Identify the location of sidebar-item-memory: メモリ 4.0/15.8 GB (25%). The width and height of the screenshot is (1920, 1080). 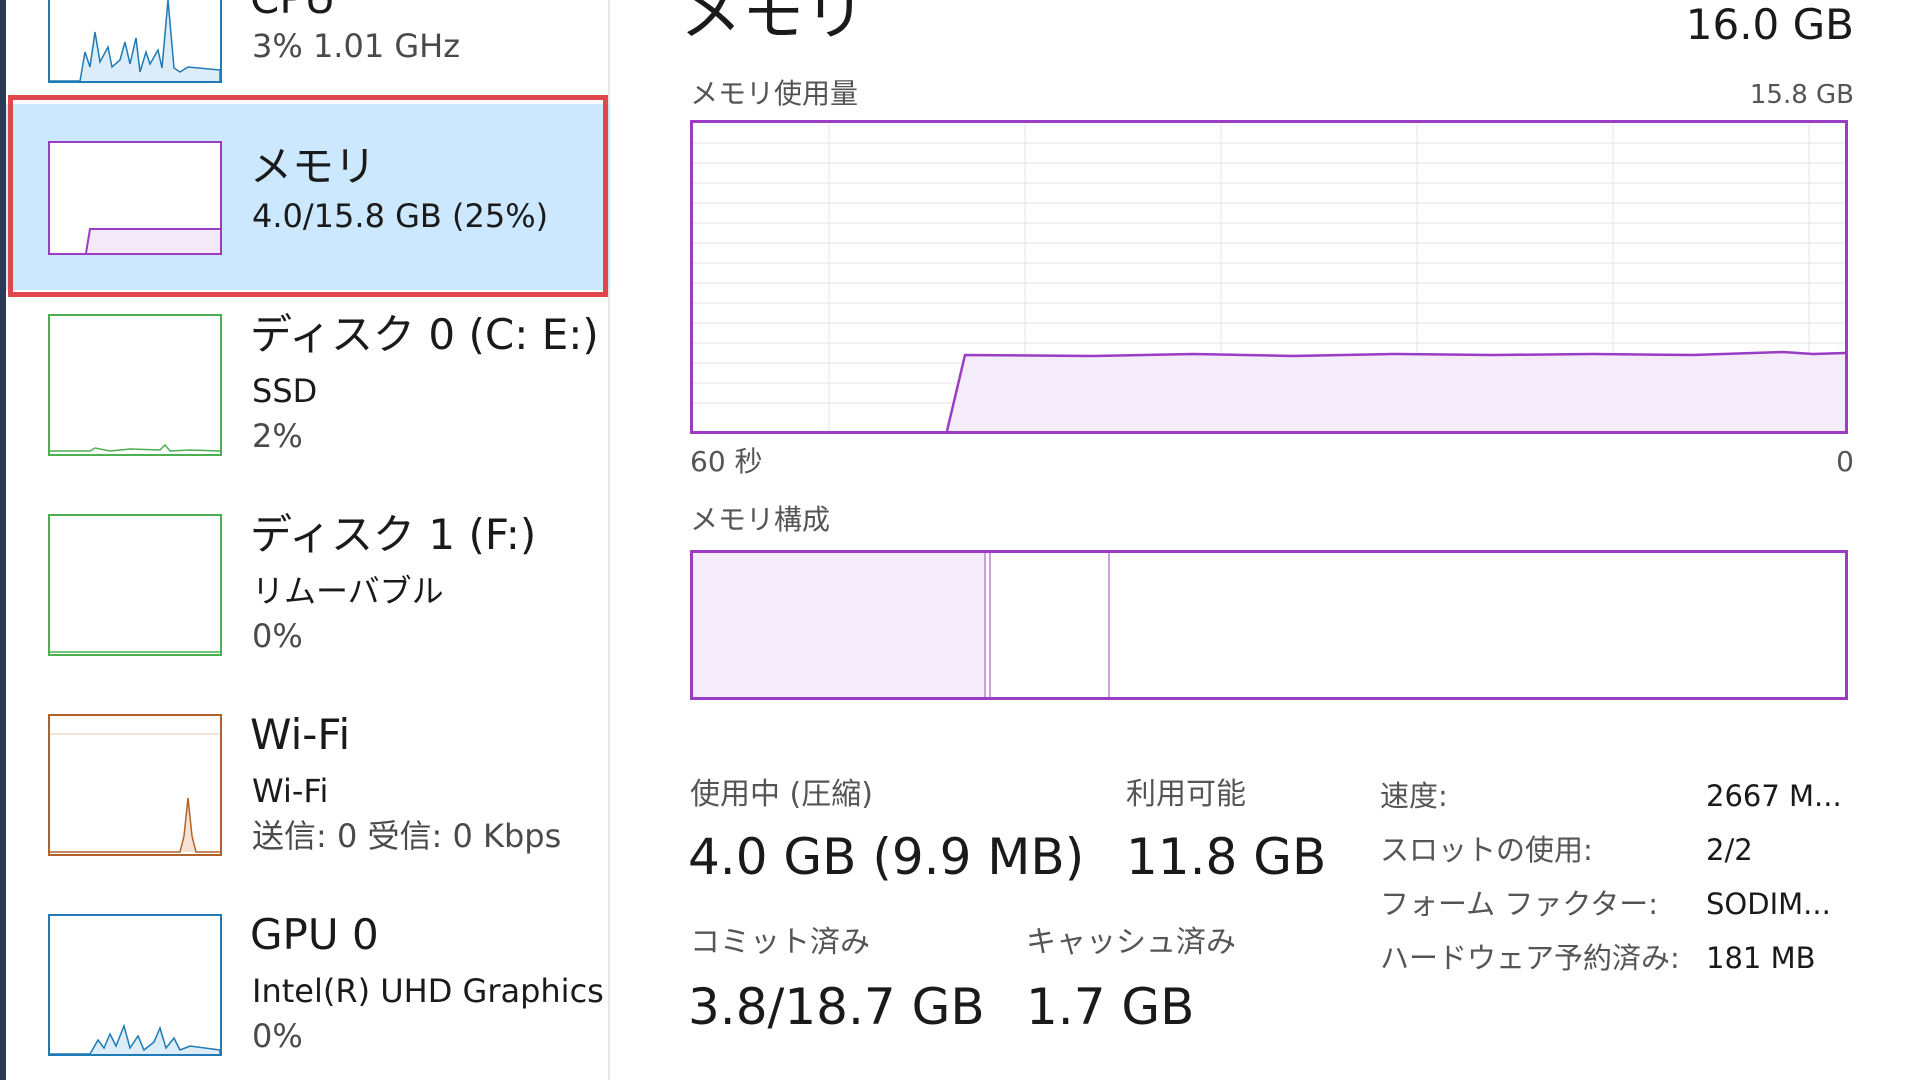
(308, 197).